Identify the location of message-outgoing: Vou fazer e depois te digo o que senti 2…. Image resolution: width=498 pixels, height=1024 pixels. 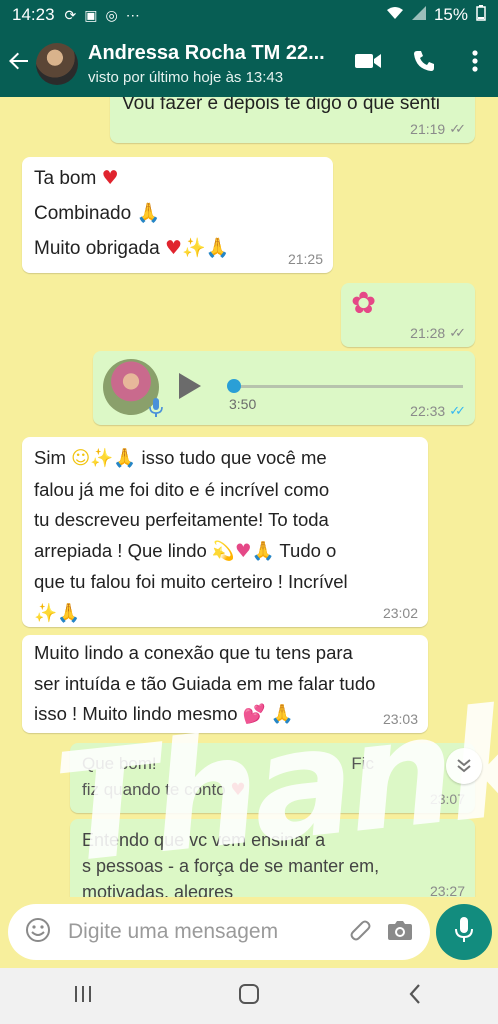
(292, 120).